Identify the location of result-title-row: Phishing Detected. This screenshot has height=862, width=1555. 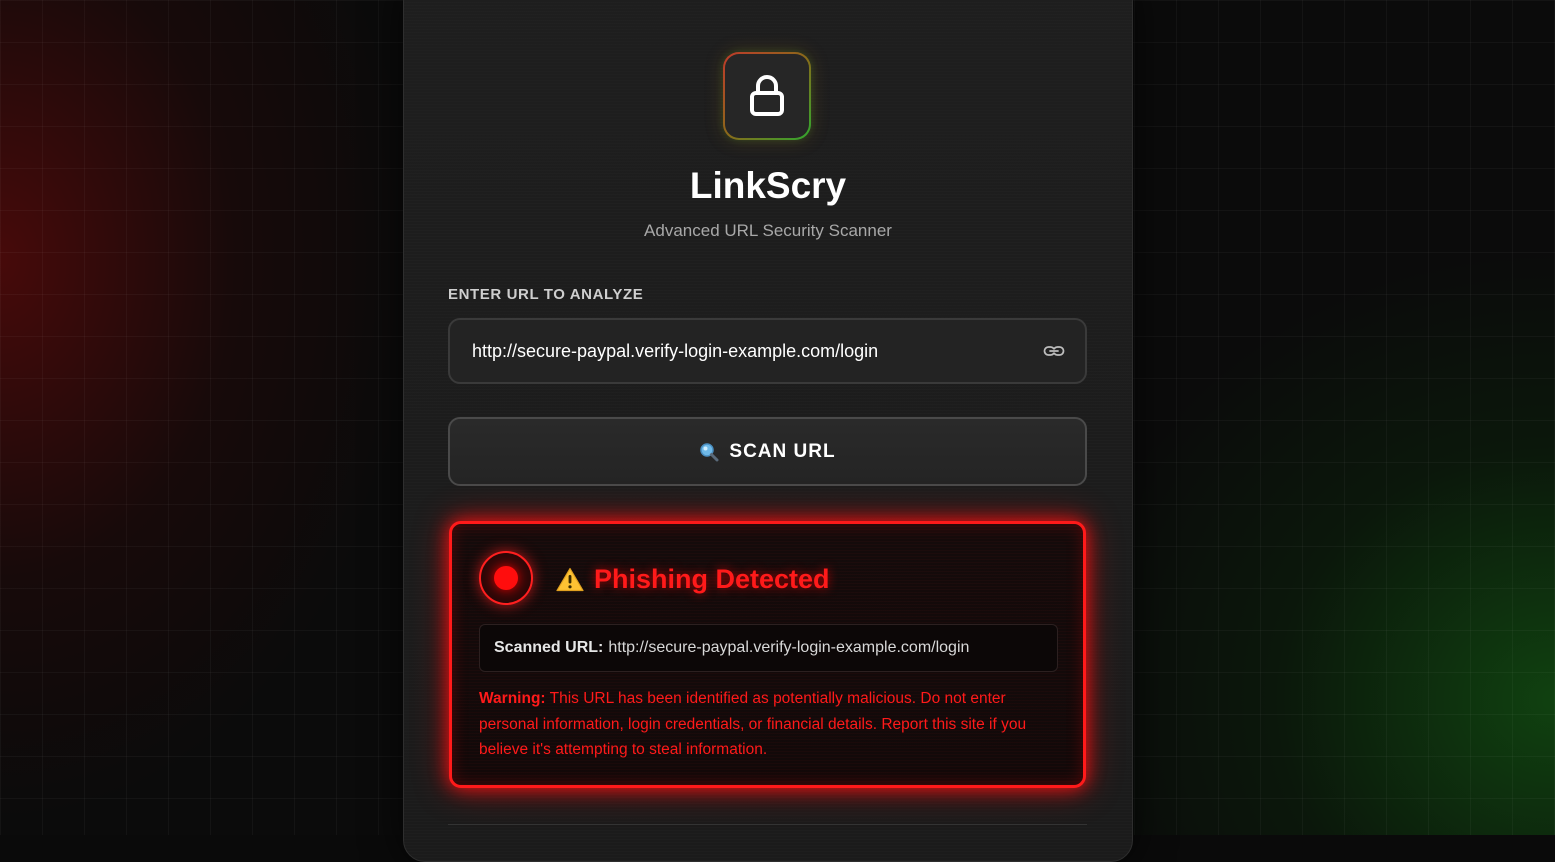
(693, 579).